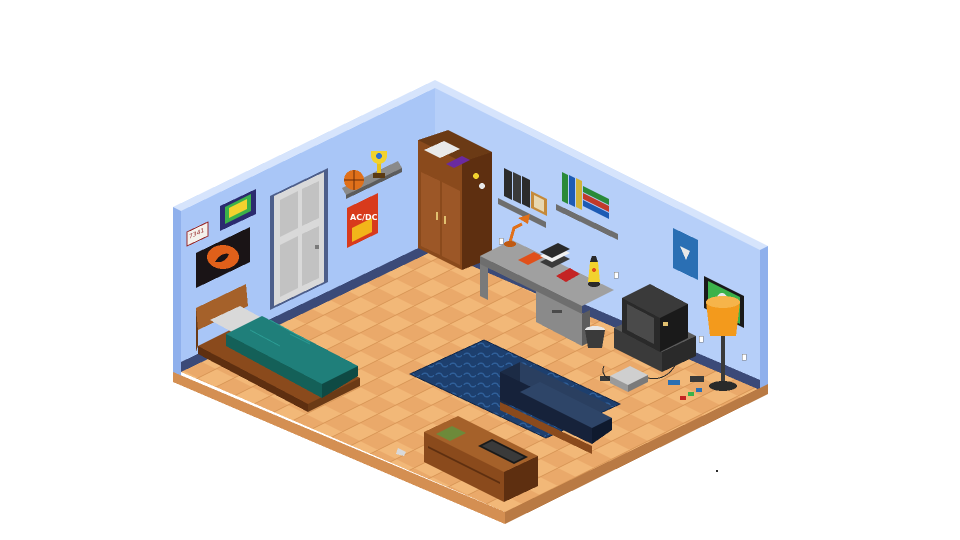 Image resolution: width=960 pixels, height=540 pixels. Describe the element at coordinates (557, 311) in the screenshot. I see `desk-drawer-handle` at that location.